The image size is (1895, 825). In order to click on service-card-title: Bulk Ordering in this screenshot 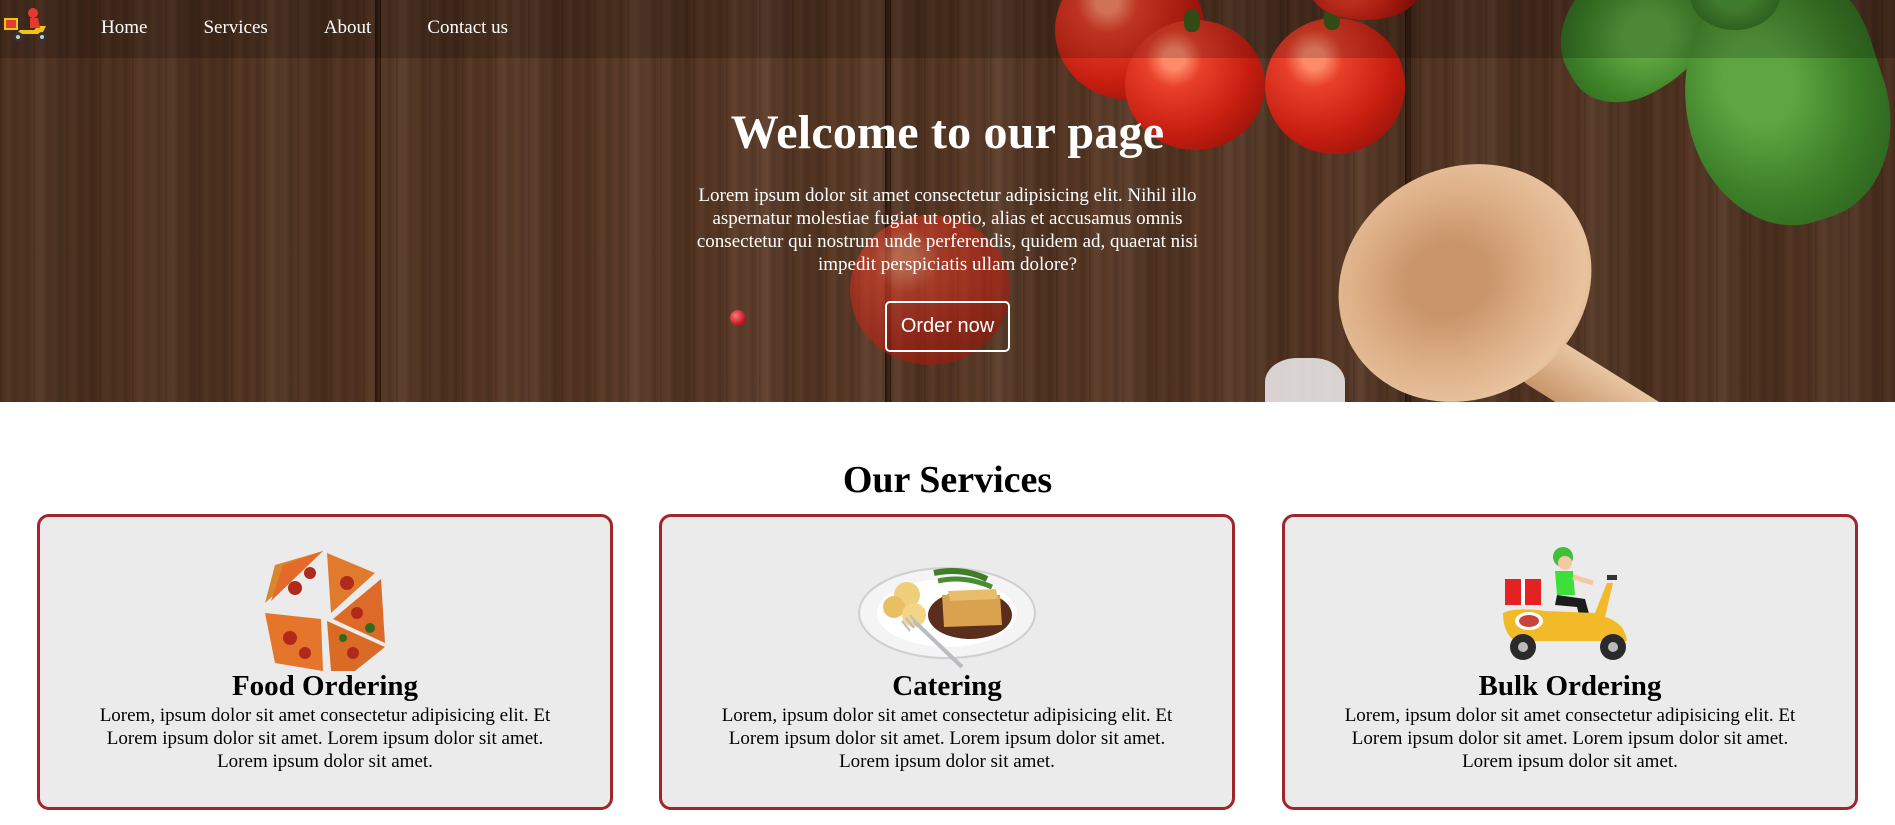, I will do `click(1570, 686)`.